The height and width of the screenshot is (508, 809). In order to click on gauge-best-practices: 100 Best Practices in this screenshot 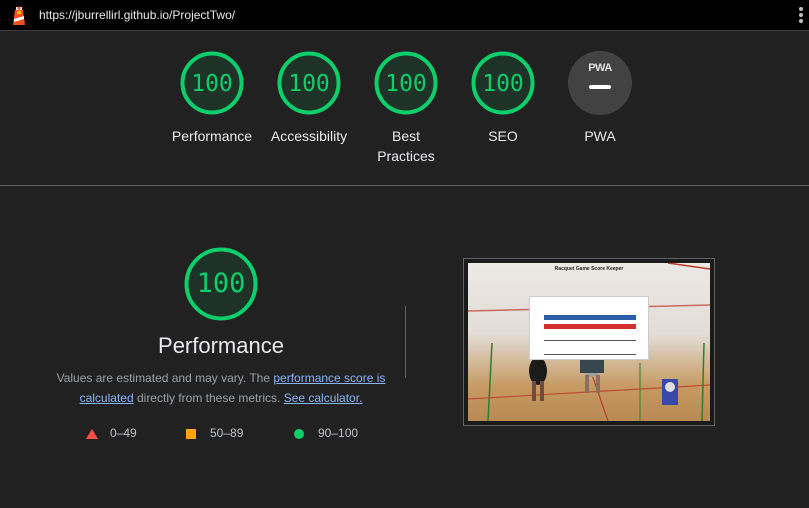, I will do `click(406, 111)`.